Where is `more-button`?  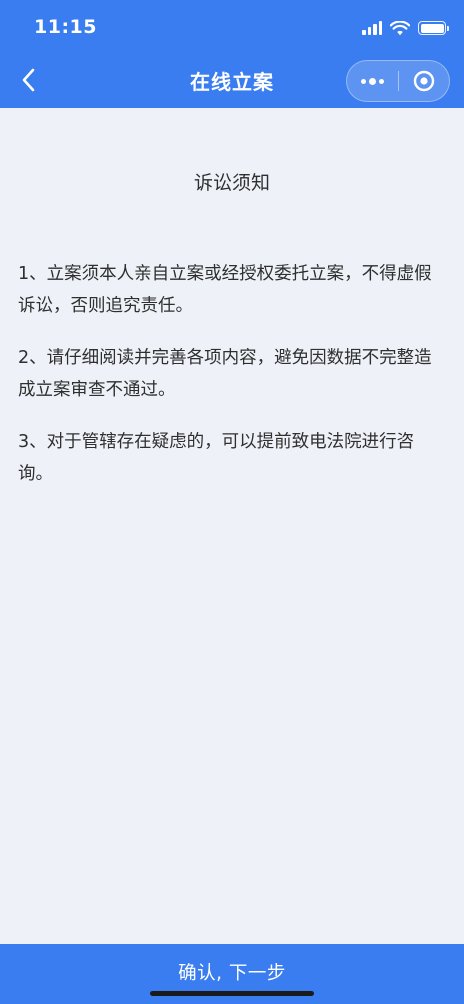 more-button is located at coordinates (372, 81).